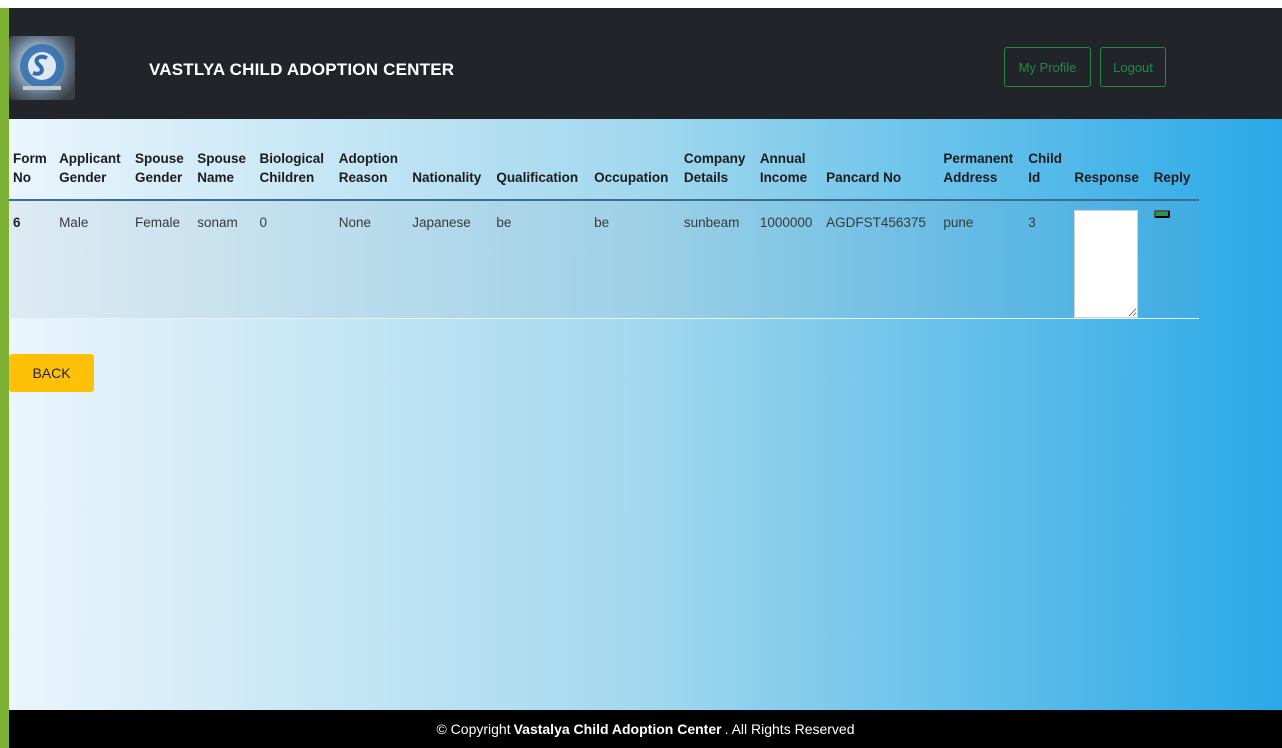 Image resolution: width=1282 pixels, height=748 pixels. Describe the element at coordinates (371, 173) in the screenshot. I see `col-adoption-reason: Adoption Reason` at that location.